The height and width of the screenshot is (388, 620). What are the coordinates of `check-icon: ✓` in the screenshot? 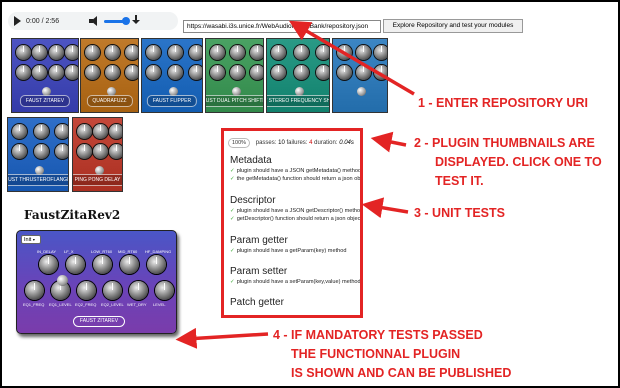 It's located at (232, 171).